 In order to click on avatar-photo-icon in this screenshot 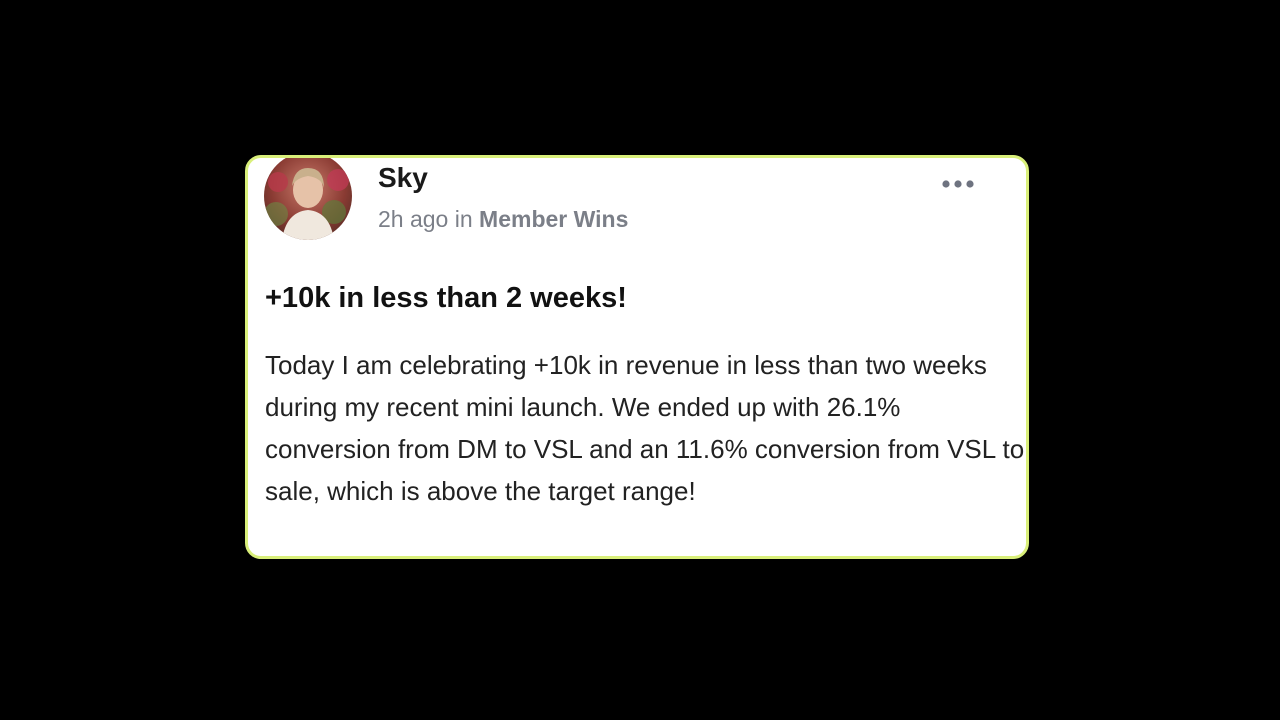, I will do `click(308, 199)`.